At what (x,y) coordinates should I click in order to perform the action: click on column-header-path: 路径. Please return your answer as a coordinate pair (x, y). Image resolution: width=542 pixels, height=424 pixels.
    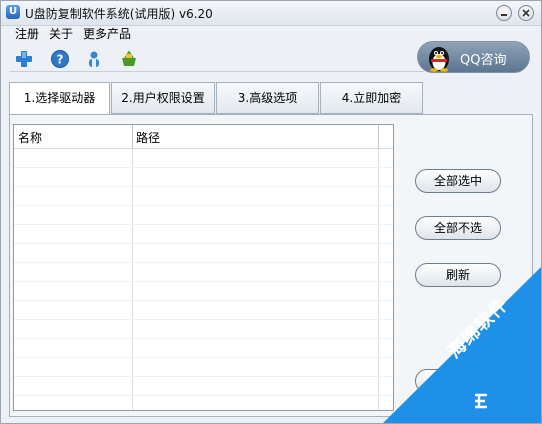
    Looking at the image, I should click on (148, 137).